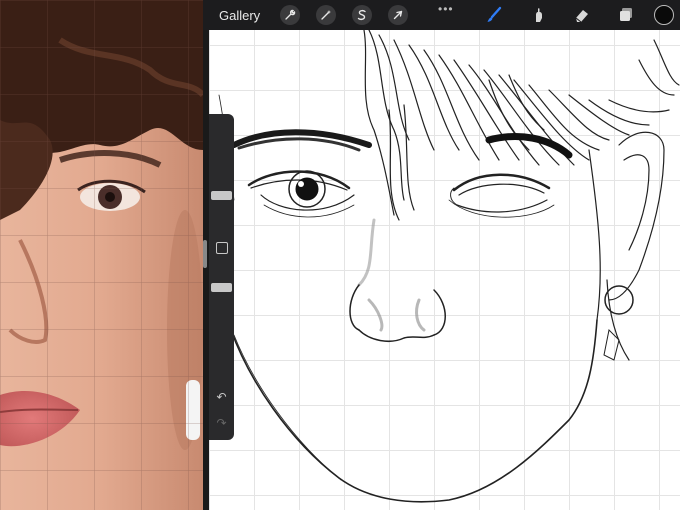 The height and width of the screenshot is (510, 680). I want to click on selection-button, so click(362, 15).